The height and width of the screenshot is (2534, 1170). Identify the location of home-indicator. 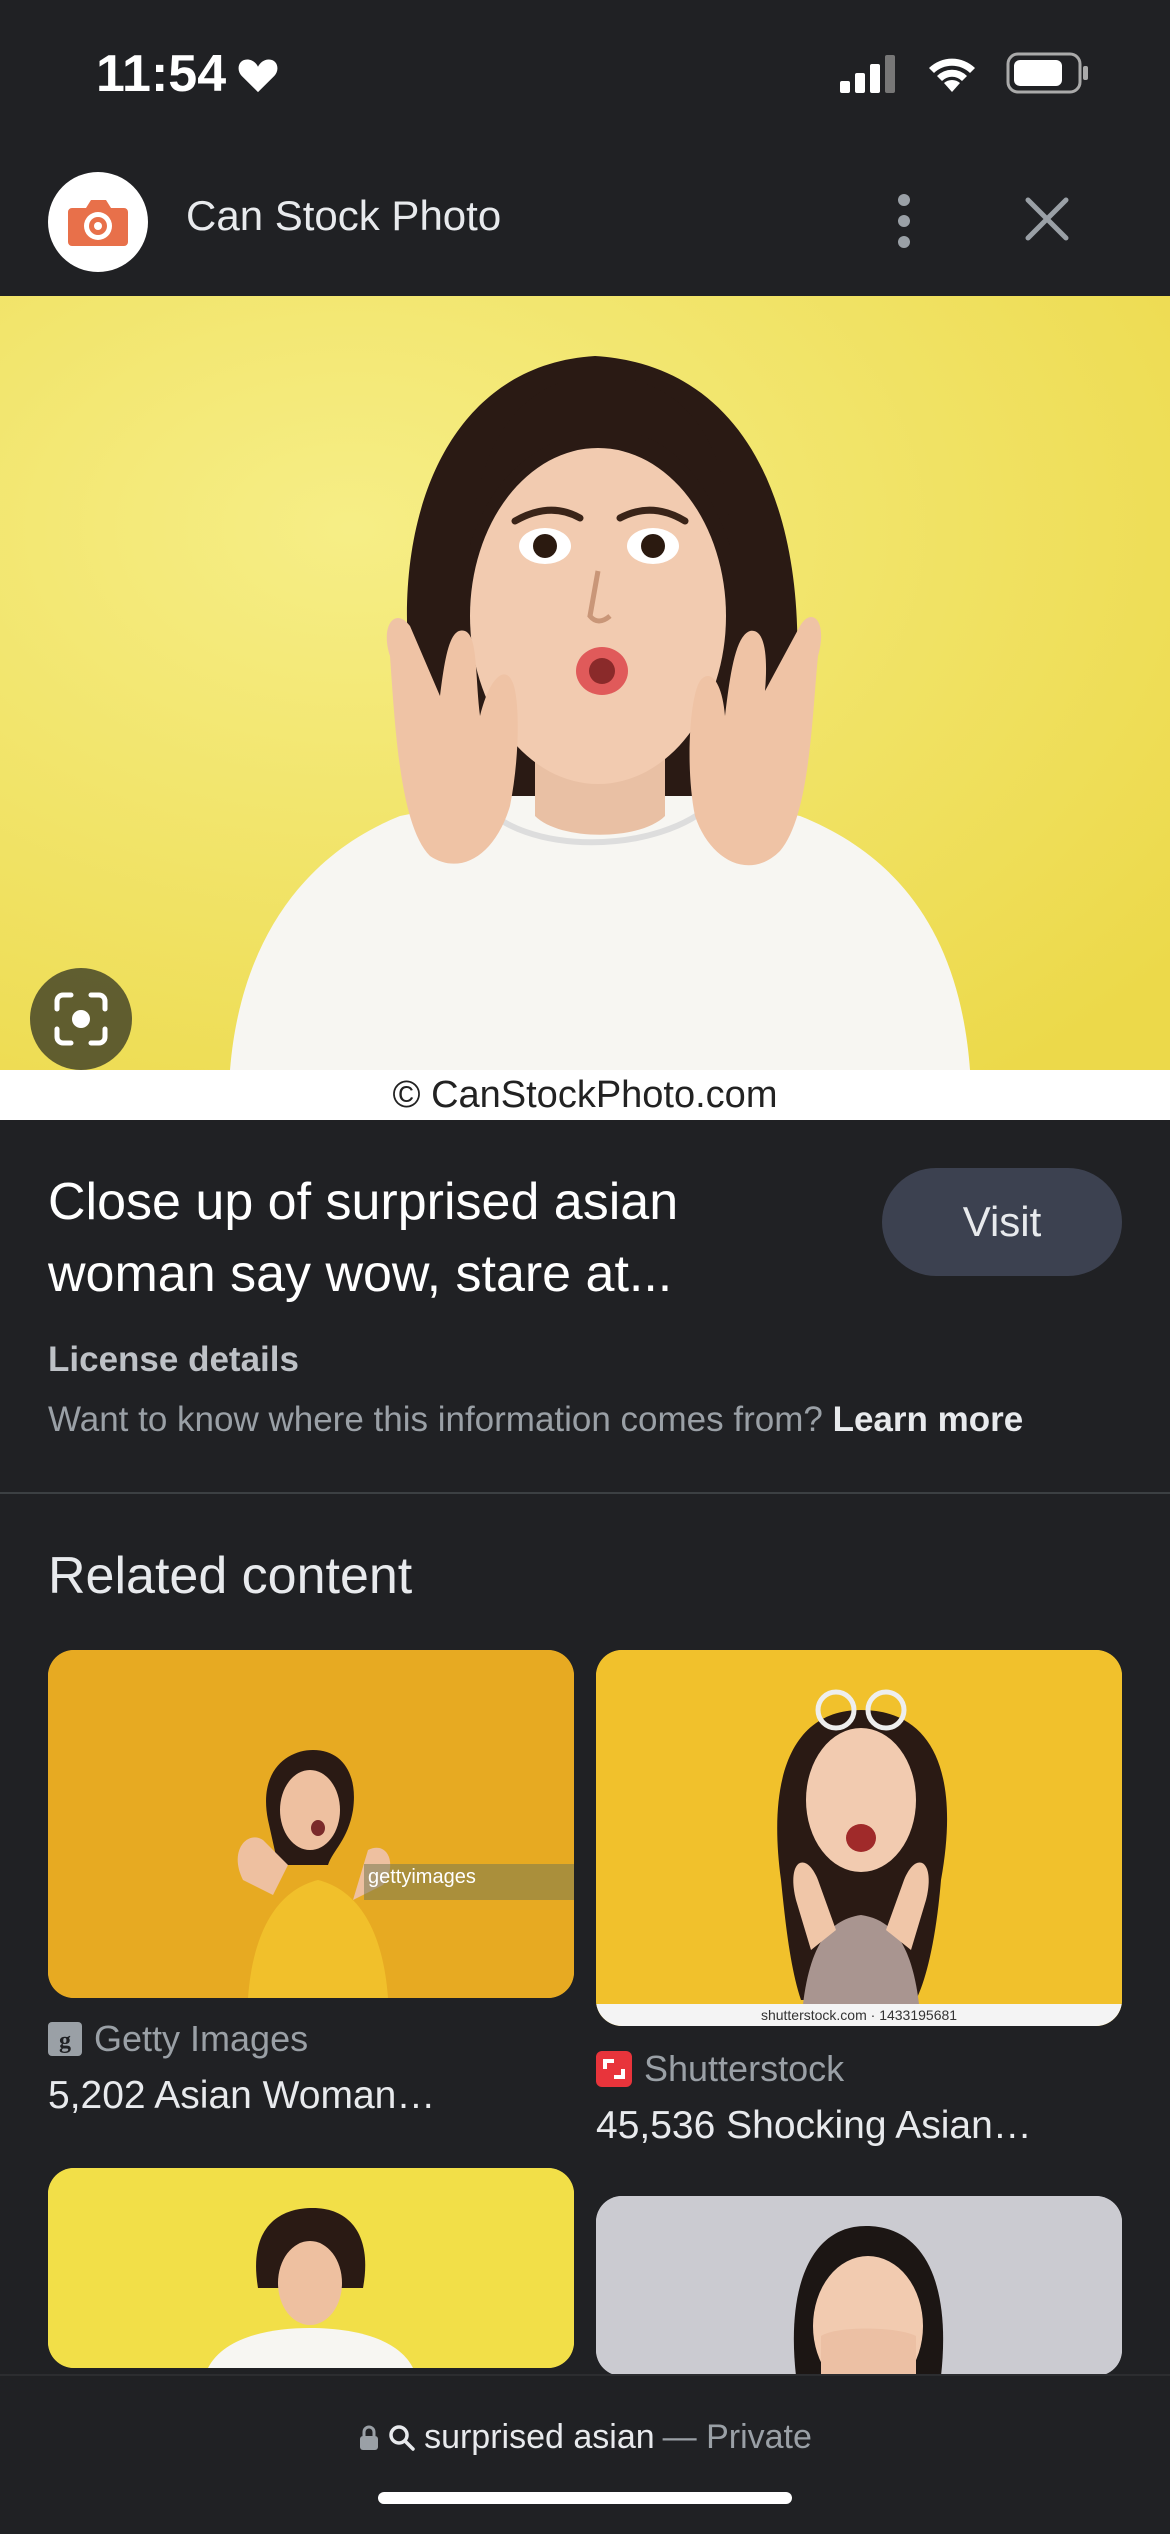
(585, 2498).